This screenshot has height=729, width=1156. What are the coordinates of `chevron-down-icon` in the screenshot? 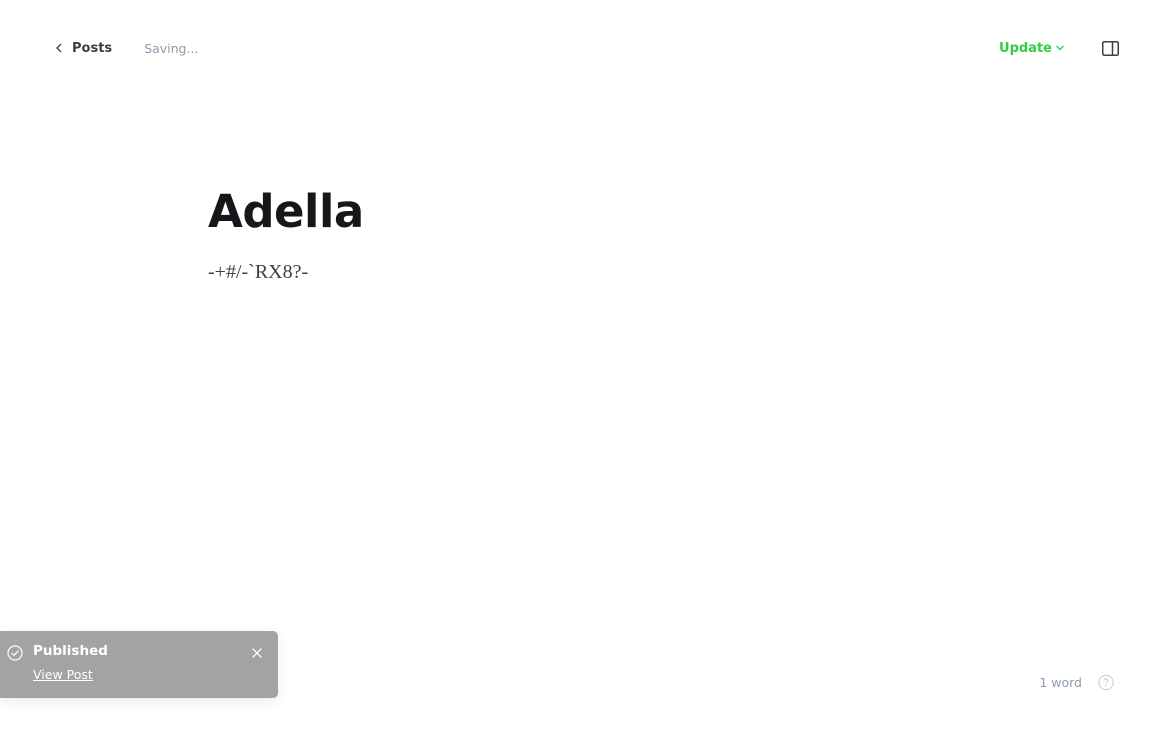 It's located at (1060, 48).